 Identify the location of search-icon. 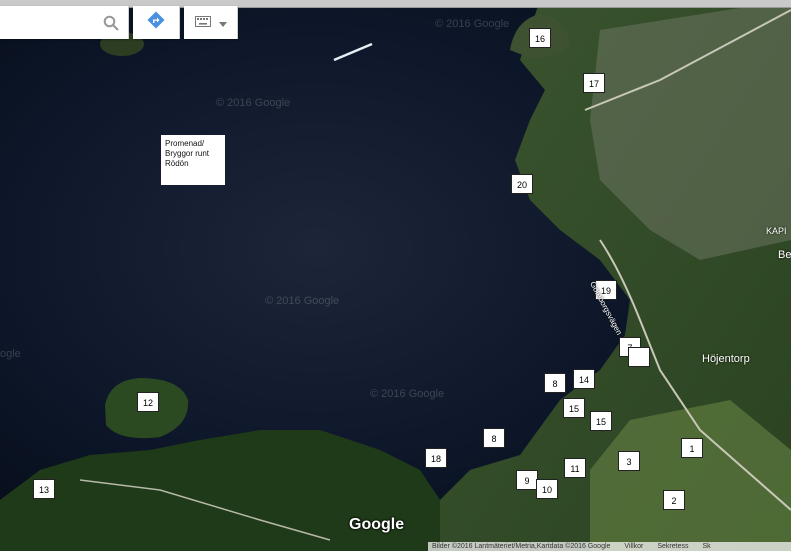
(111, 23).